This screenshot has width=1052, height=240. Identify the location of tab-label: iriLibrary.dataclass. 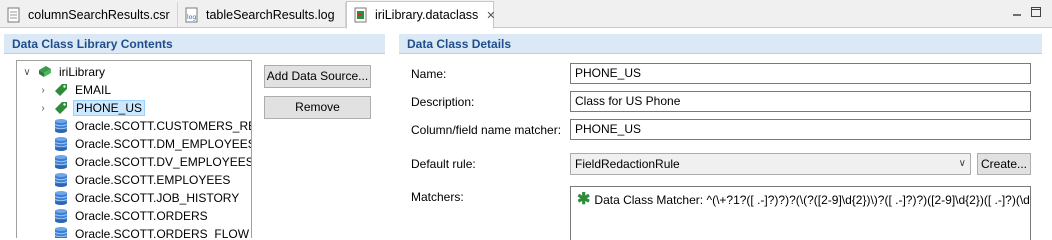
(427, 15).